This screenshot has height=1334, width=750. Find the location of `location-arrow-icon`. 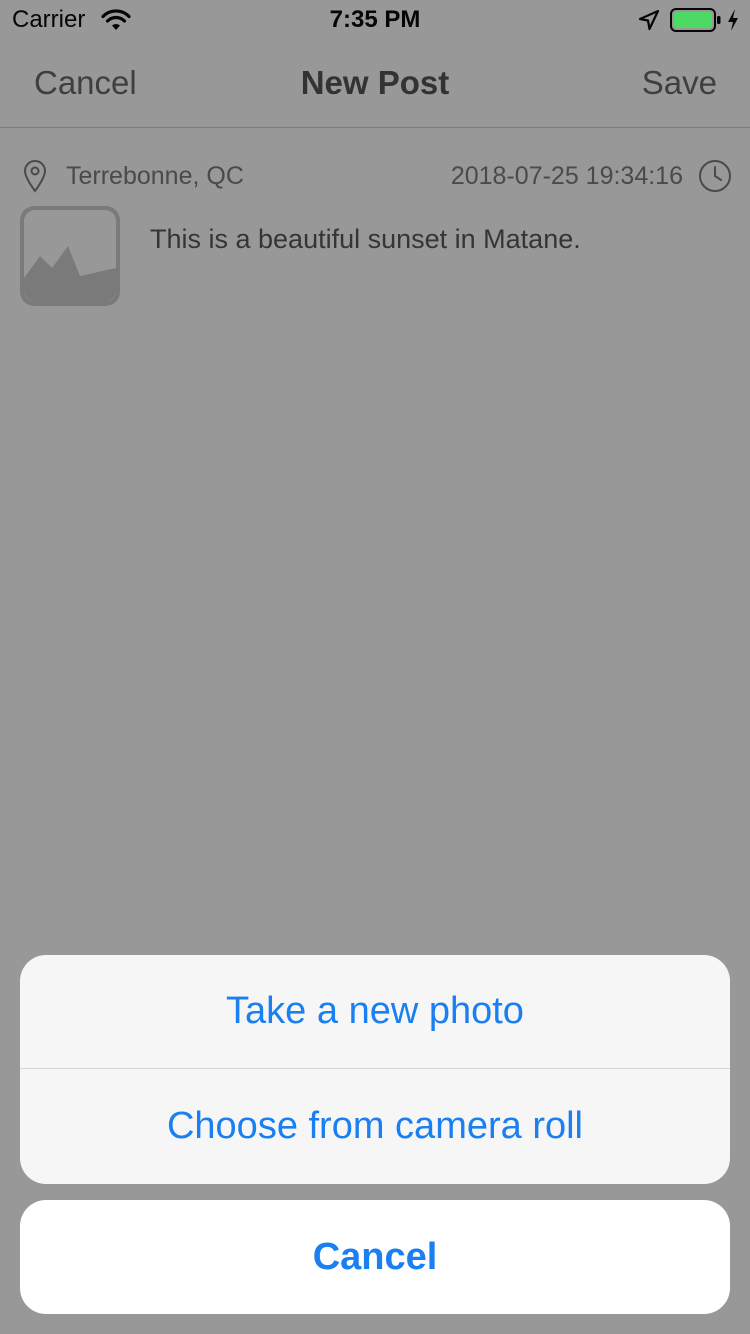

location-arrow-icon is located at coordinates (649, 20).